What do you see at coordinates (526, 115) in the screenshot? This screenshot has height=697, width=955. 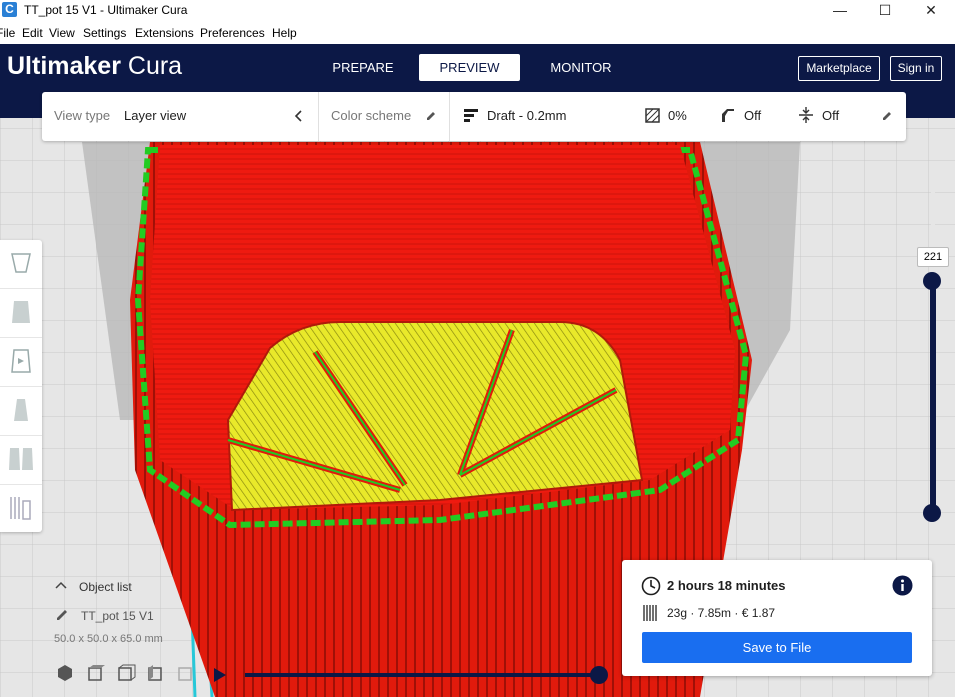 I see `print-profile-value: Draft - 0.2mm` at bounding box center [526, 115].